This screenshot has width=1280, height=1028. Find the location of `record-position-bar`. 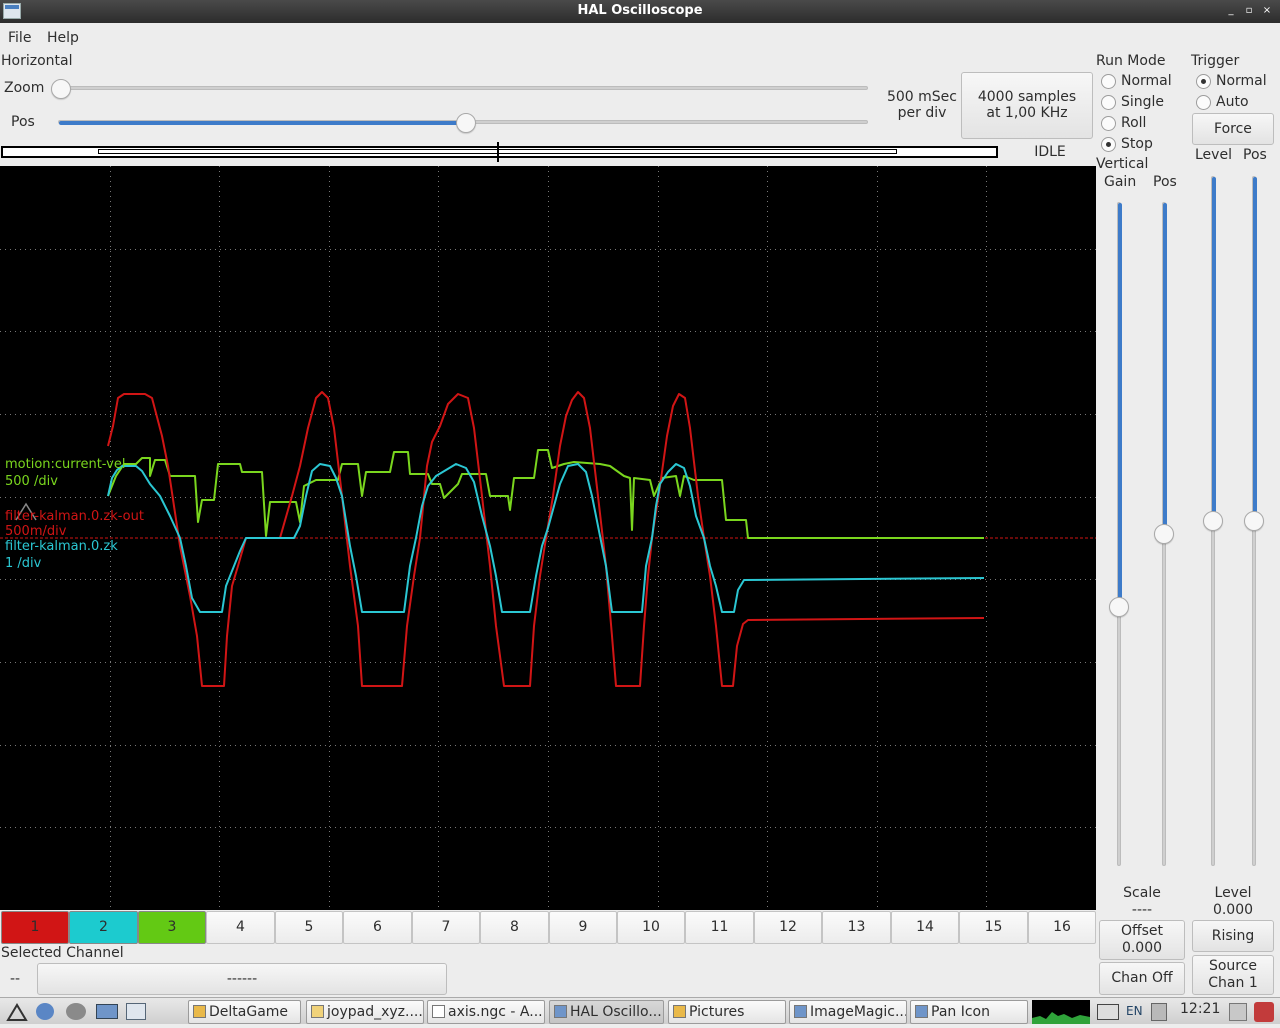

record-position-bar is located at coordinates (499, 152).